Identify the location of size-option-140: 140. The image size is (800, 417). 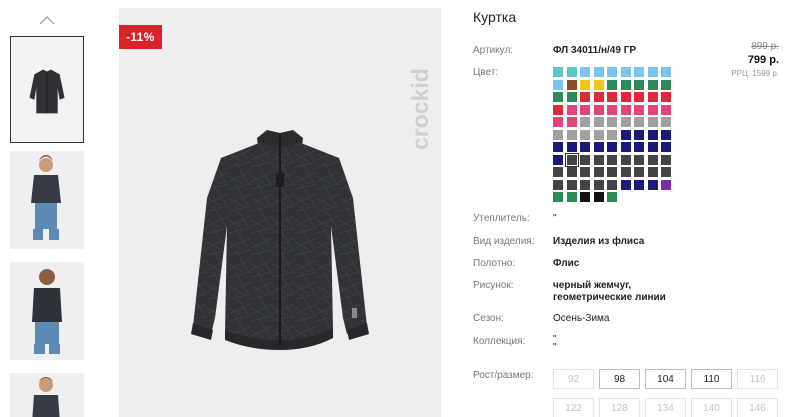
(711, 407).